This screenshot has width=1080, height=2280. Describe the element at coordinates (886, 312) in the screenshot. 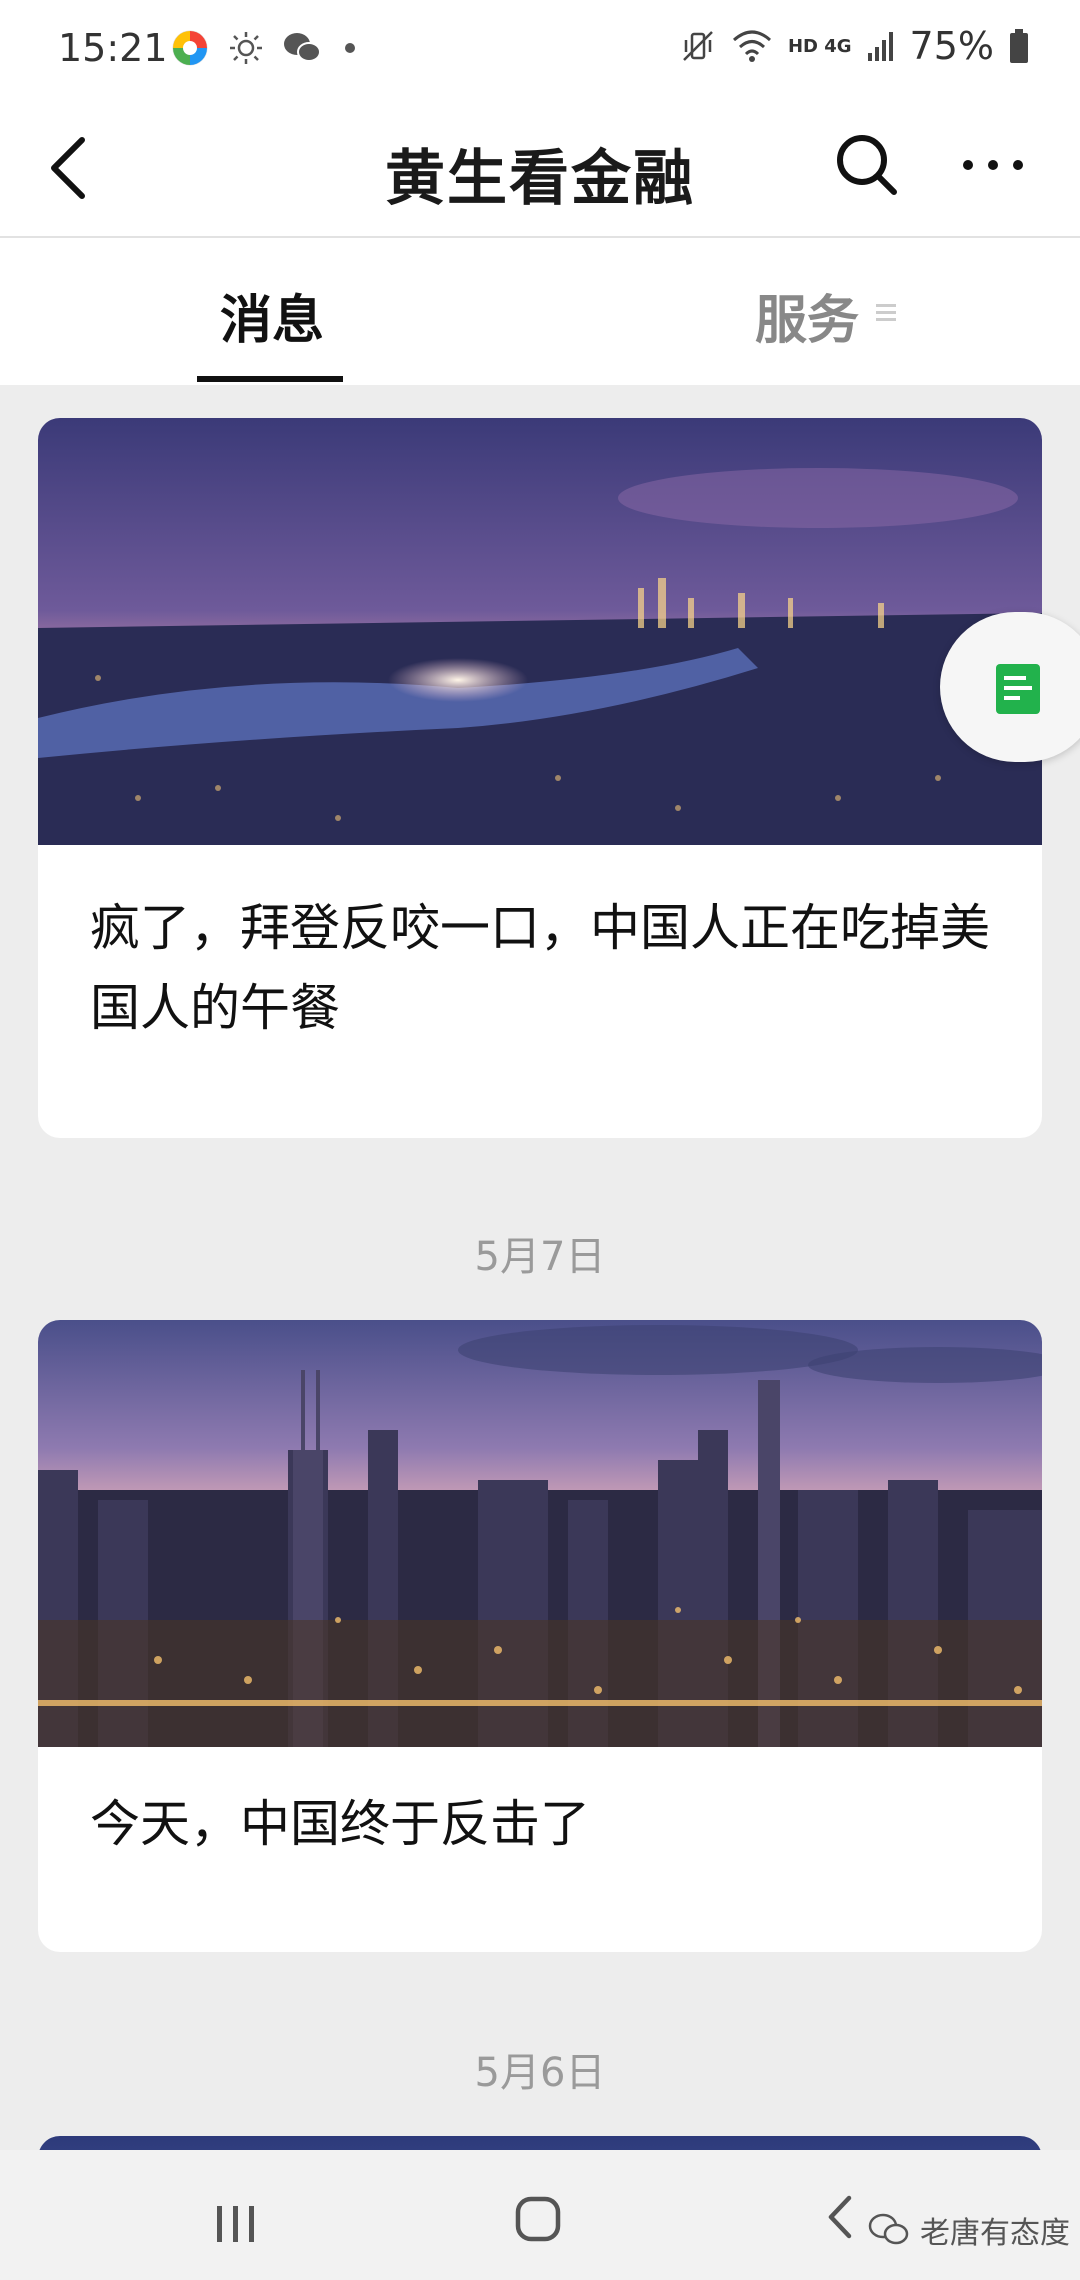

I see `menu-lines-icon` at that location.